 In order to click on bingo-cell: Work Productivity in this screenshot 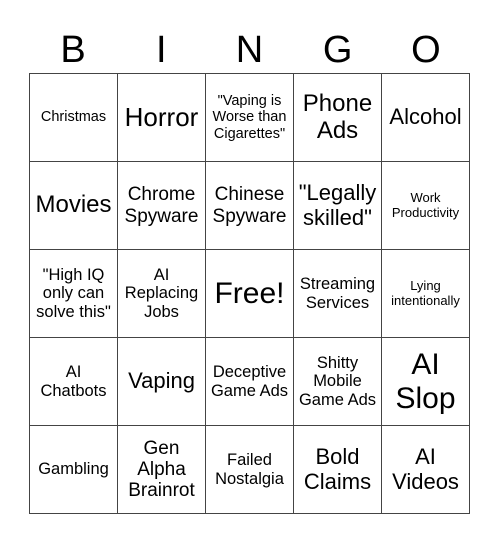, I will do `click(426, 206)`.